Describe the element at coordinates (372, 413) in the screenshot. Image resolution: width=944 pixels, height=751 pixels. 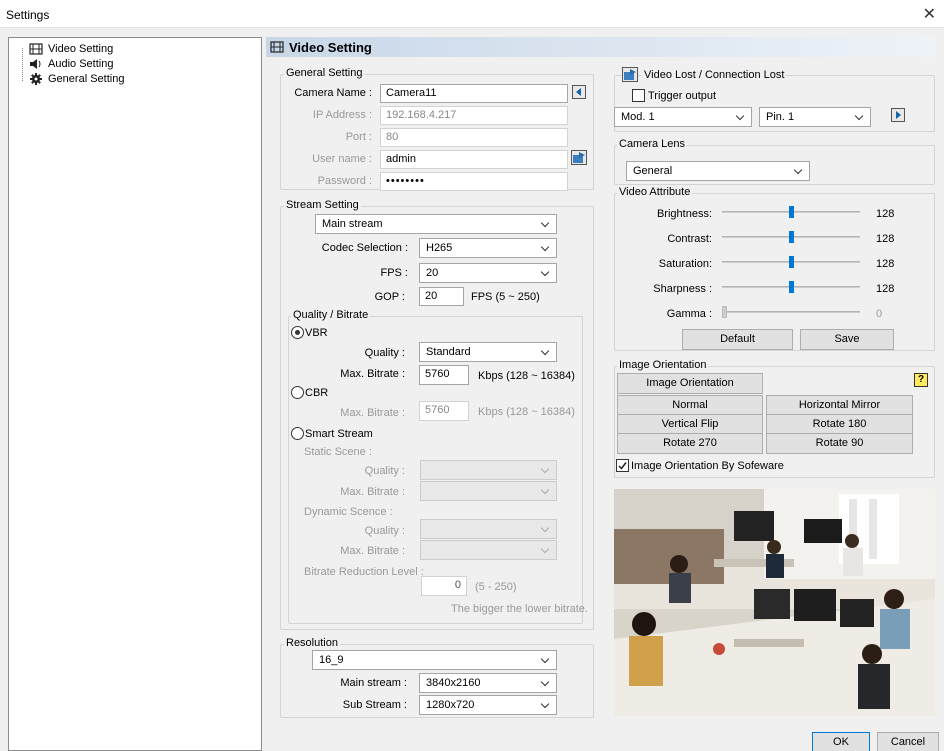
I see `cbr-max-bitrate-label: Max. Bitrate :` at that location.